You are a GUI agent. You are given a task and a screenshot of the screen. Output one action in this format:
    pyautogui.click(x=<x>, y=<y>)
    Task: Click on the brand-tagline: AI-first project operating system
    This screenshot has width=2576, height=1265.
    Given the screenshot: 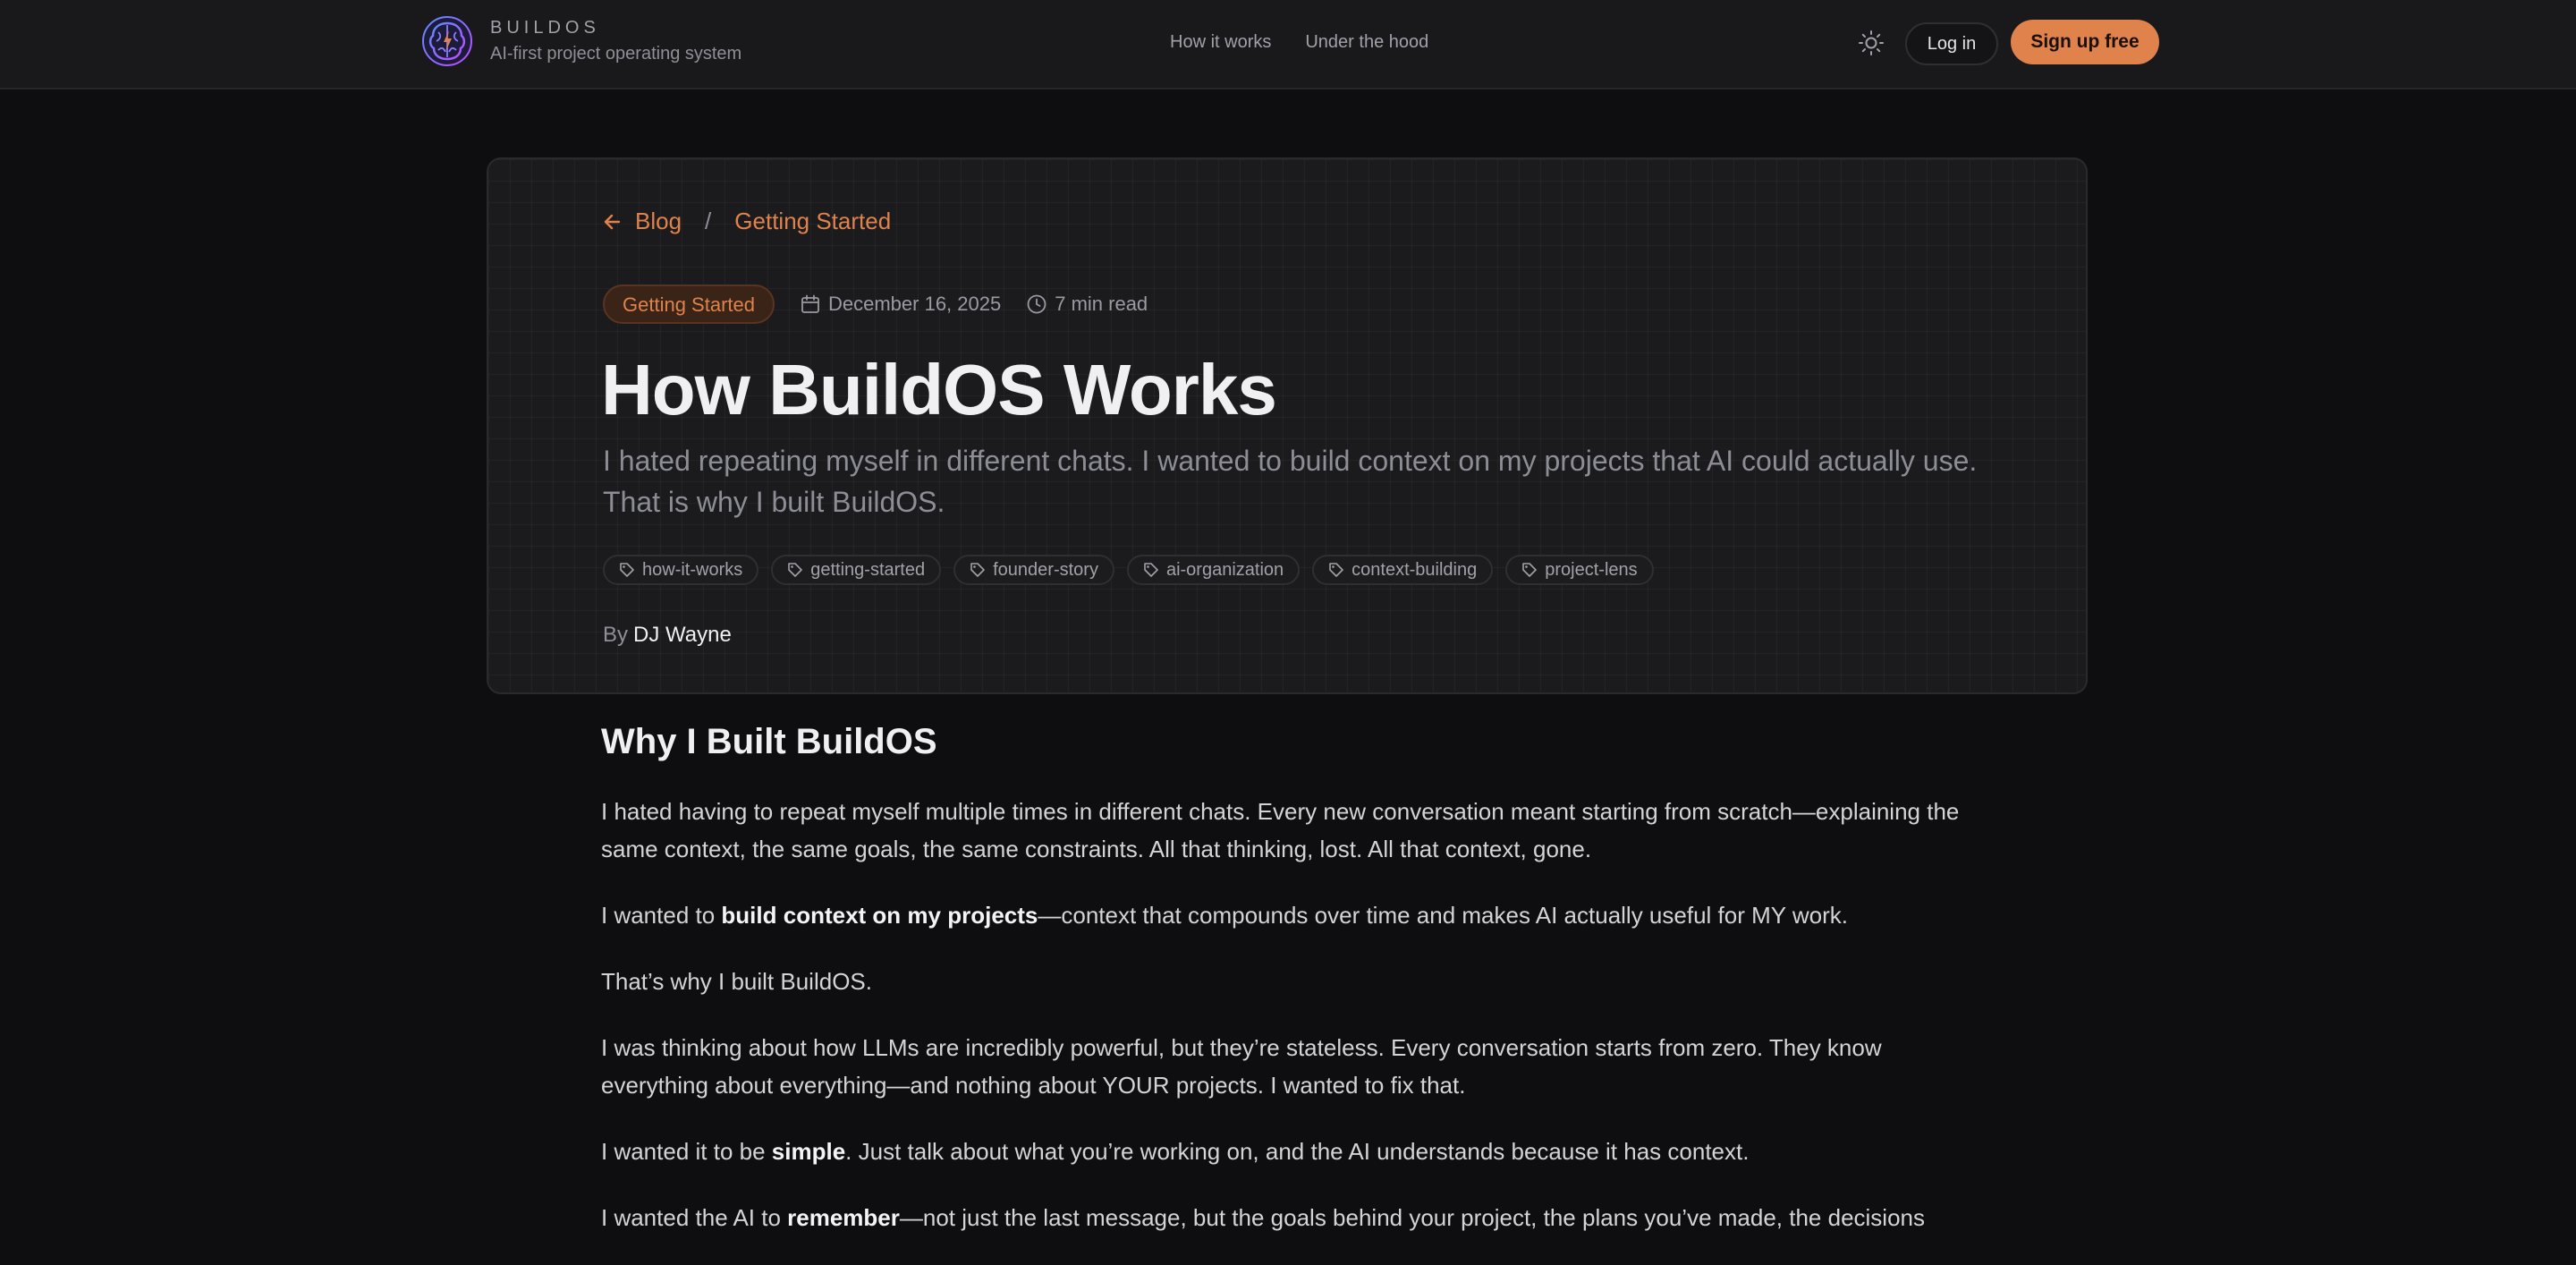 What is the action you would take?
    pyautogui.click(x=616, y=54)
    